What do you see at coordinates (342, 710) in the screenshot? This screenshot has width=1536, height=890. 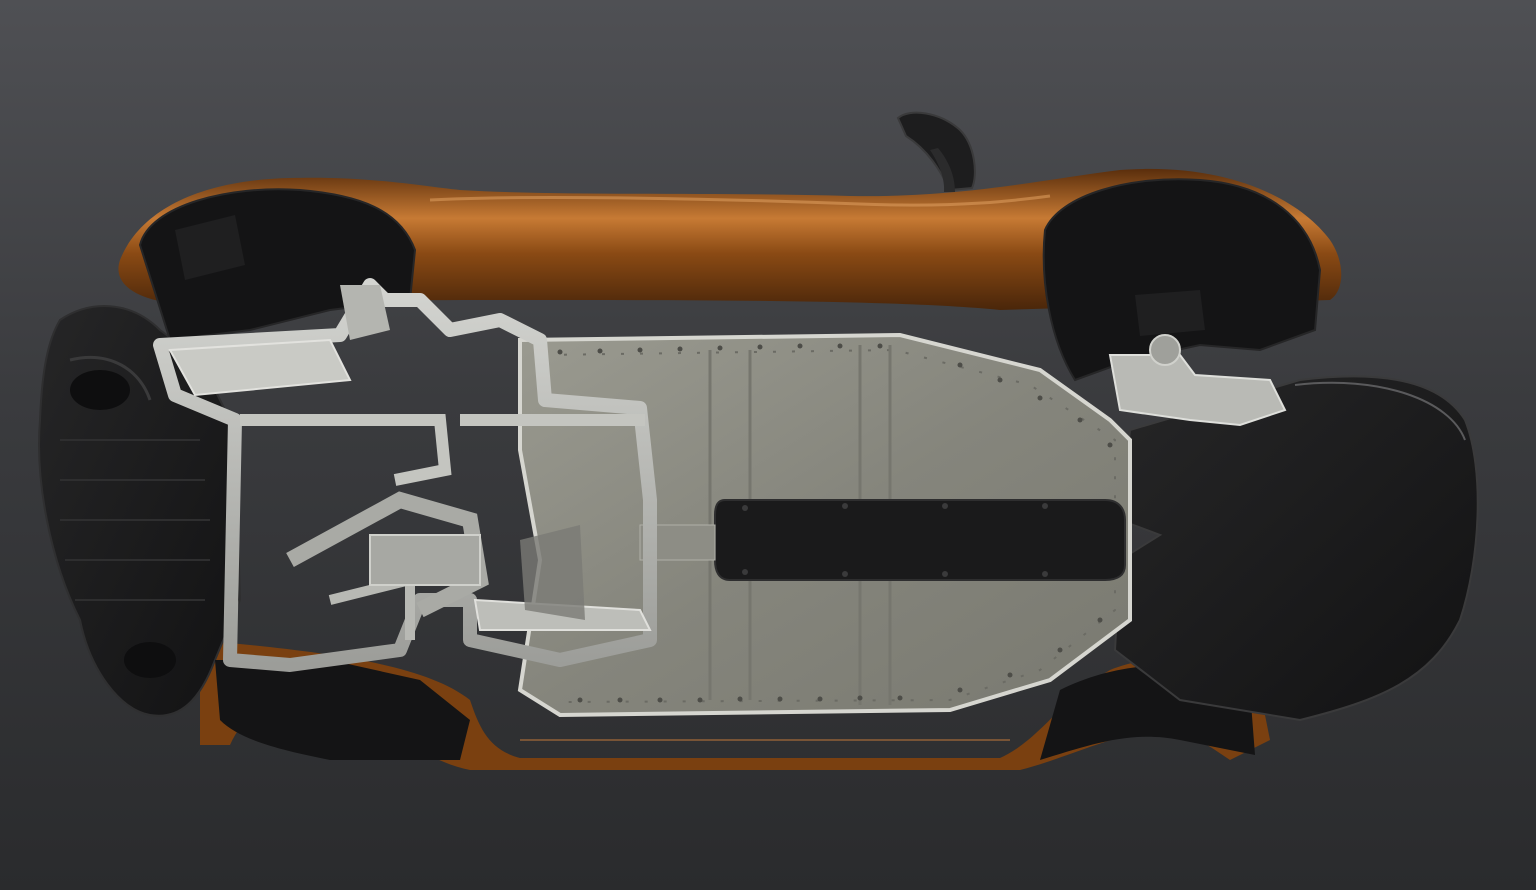 I see `rear-wheel-well-lower` at bounding box center [342, 710].